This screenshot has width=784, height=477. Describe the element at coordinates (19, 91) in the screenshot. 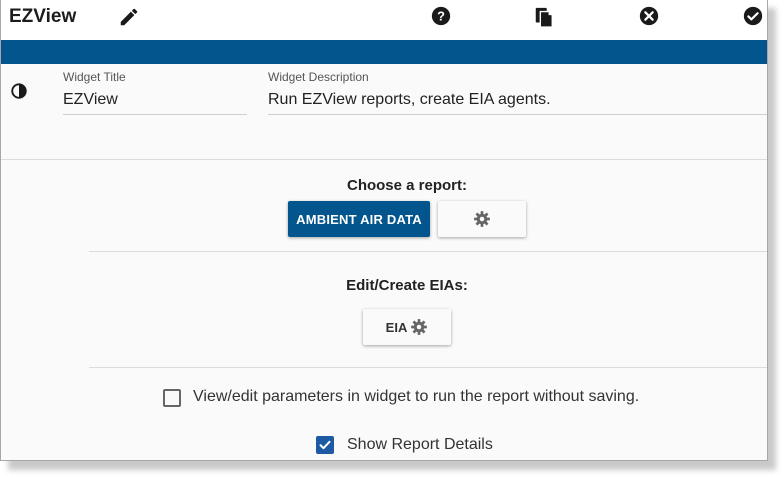

I see `contrast-icon` at that location.